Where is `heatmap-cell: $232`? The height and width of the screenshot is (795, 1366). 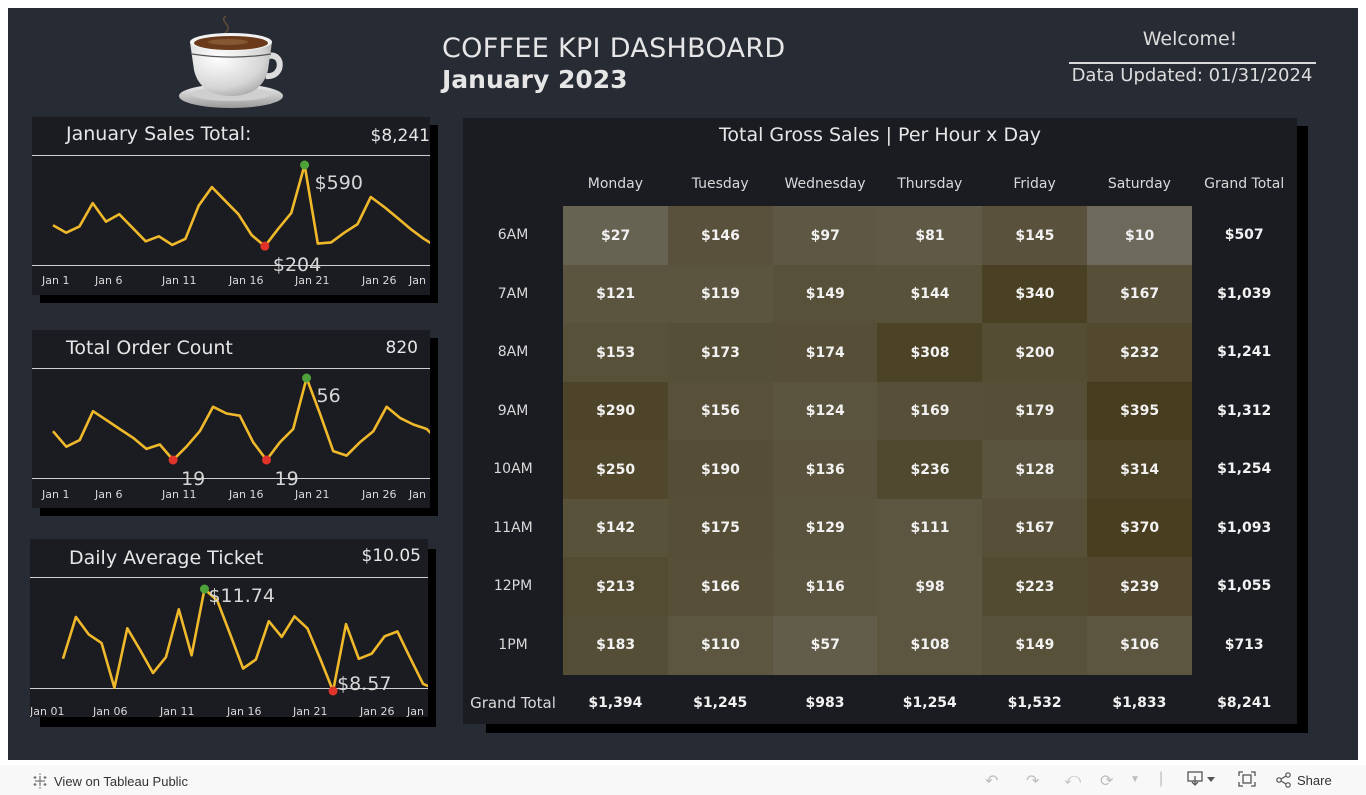
heatmap-cell: $232 is located at coordinates (1140, 352).